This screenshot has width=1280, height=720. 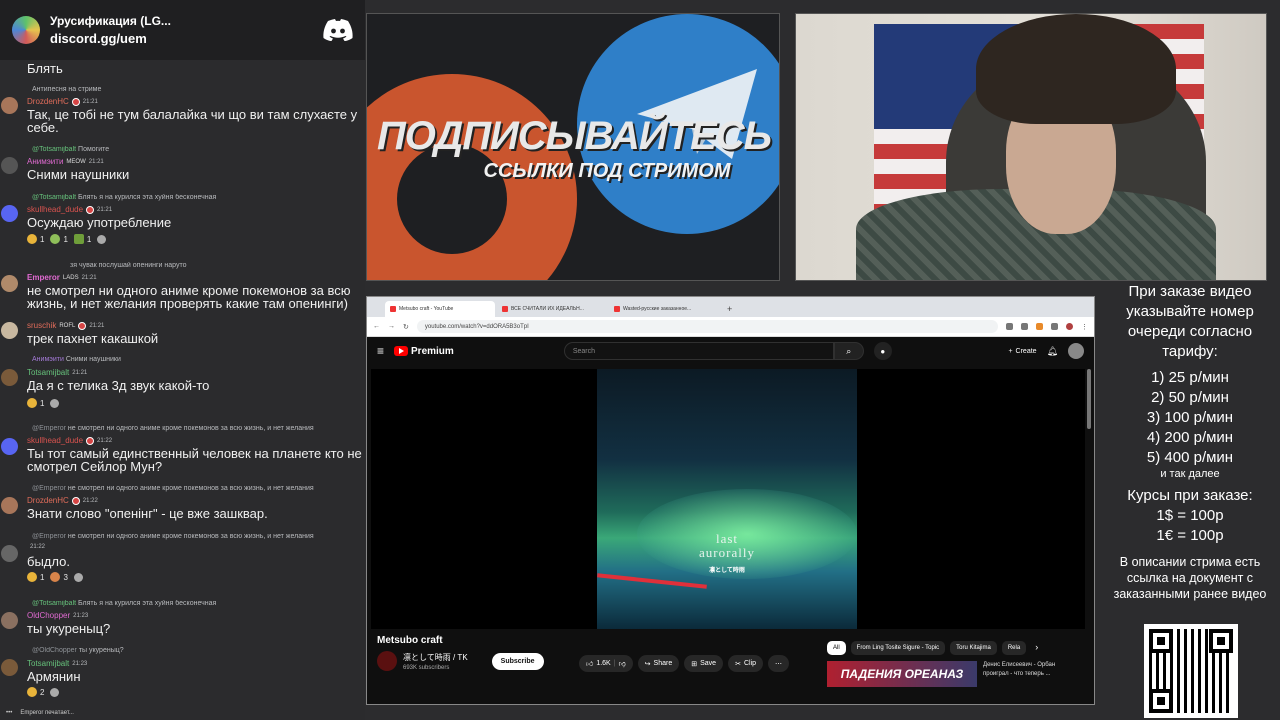 I want to click on chip: Rela, so click(x=1014, y=648).